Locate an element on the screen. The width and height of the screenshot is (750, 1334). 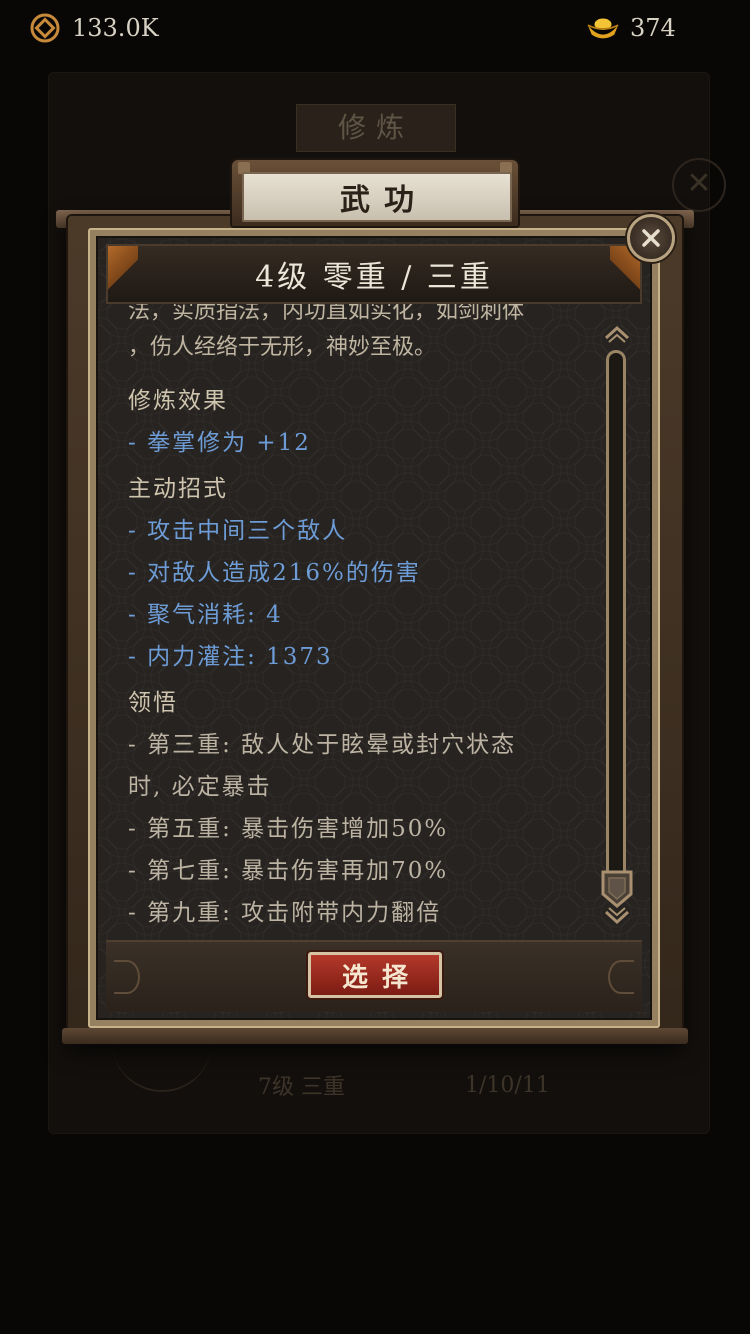
gold-display: 374 is located at coordinates (631, 28).